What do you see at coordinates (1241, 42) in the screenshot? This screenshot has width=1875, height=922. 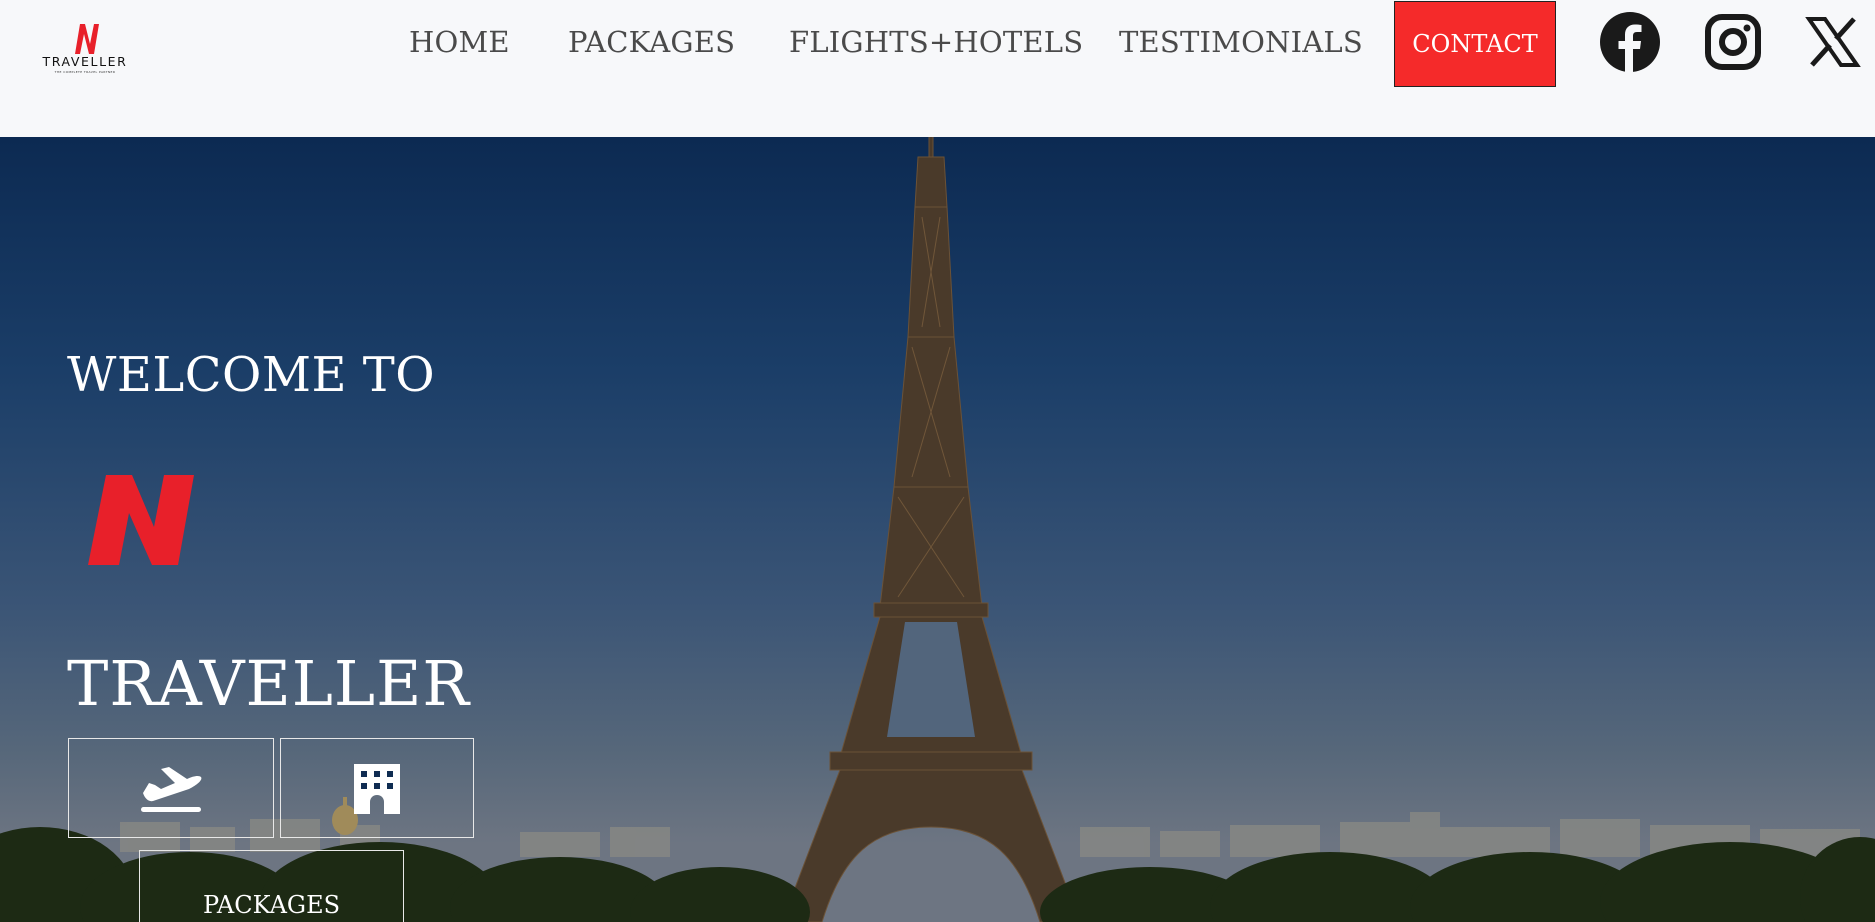 I see `nav-testimonials: TESTIMONIALS` at bounding box center [1241, 42].